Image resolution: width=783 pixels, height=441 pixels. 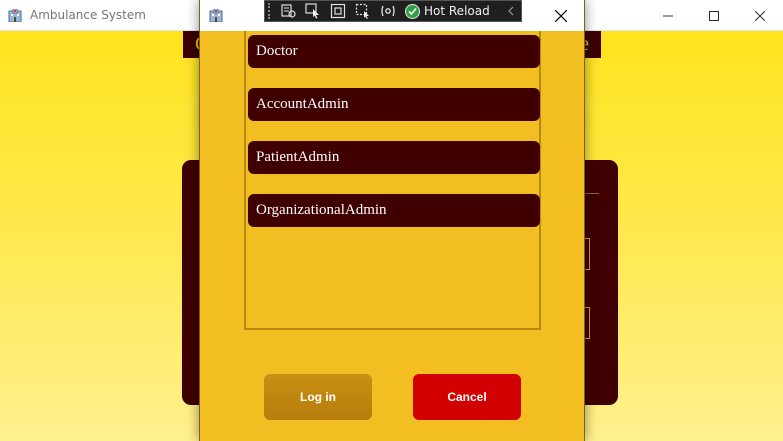 I want to click on minimize-icon, so click(x=668, y=15).